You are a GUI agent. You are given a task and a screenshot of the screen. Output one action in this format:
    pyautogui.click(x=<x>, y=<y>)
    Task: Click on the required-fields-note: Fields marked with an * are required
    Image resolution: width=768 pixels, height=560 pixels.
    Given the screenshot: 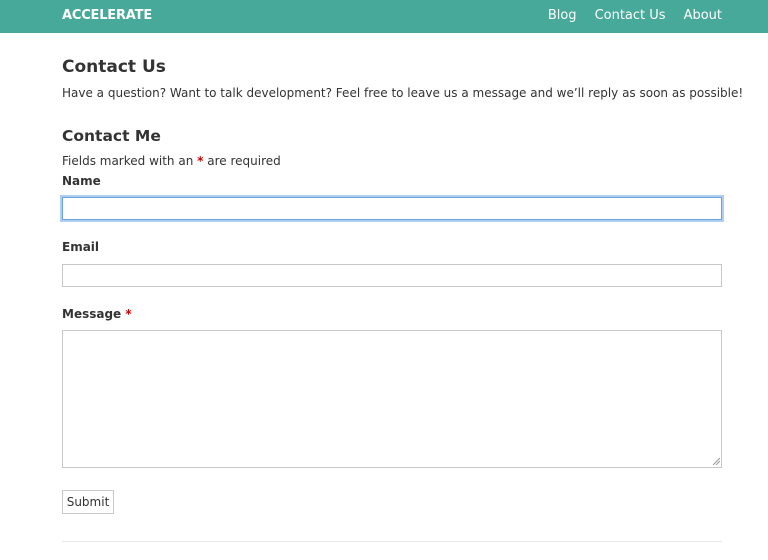 What is the action you would take?
    pyautogui.click(x=171, y=161)
    